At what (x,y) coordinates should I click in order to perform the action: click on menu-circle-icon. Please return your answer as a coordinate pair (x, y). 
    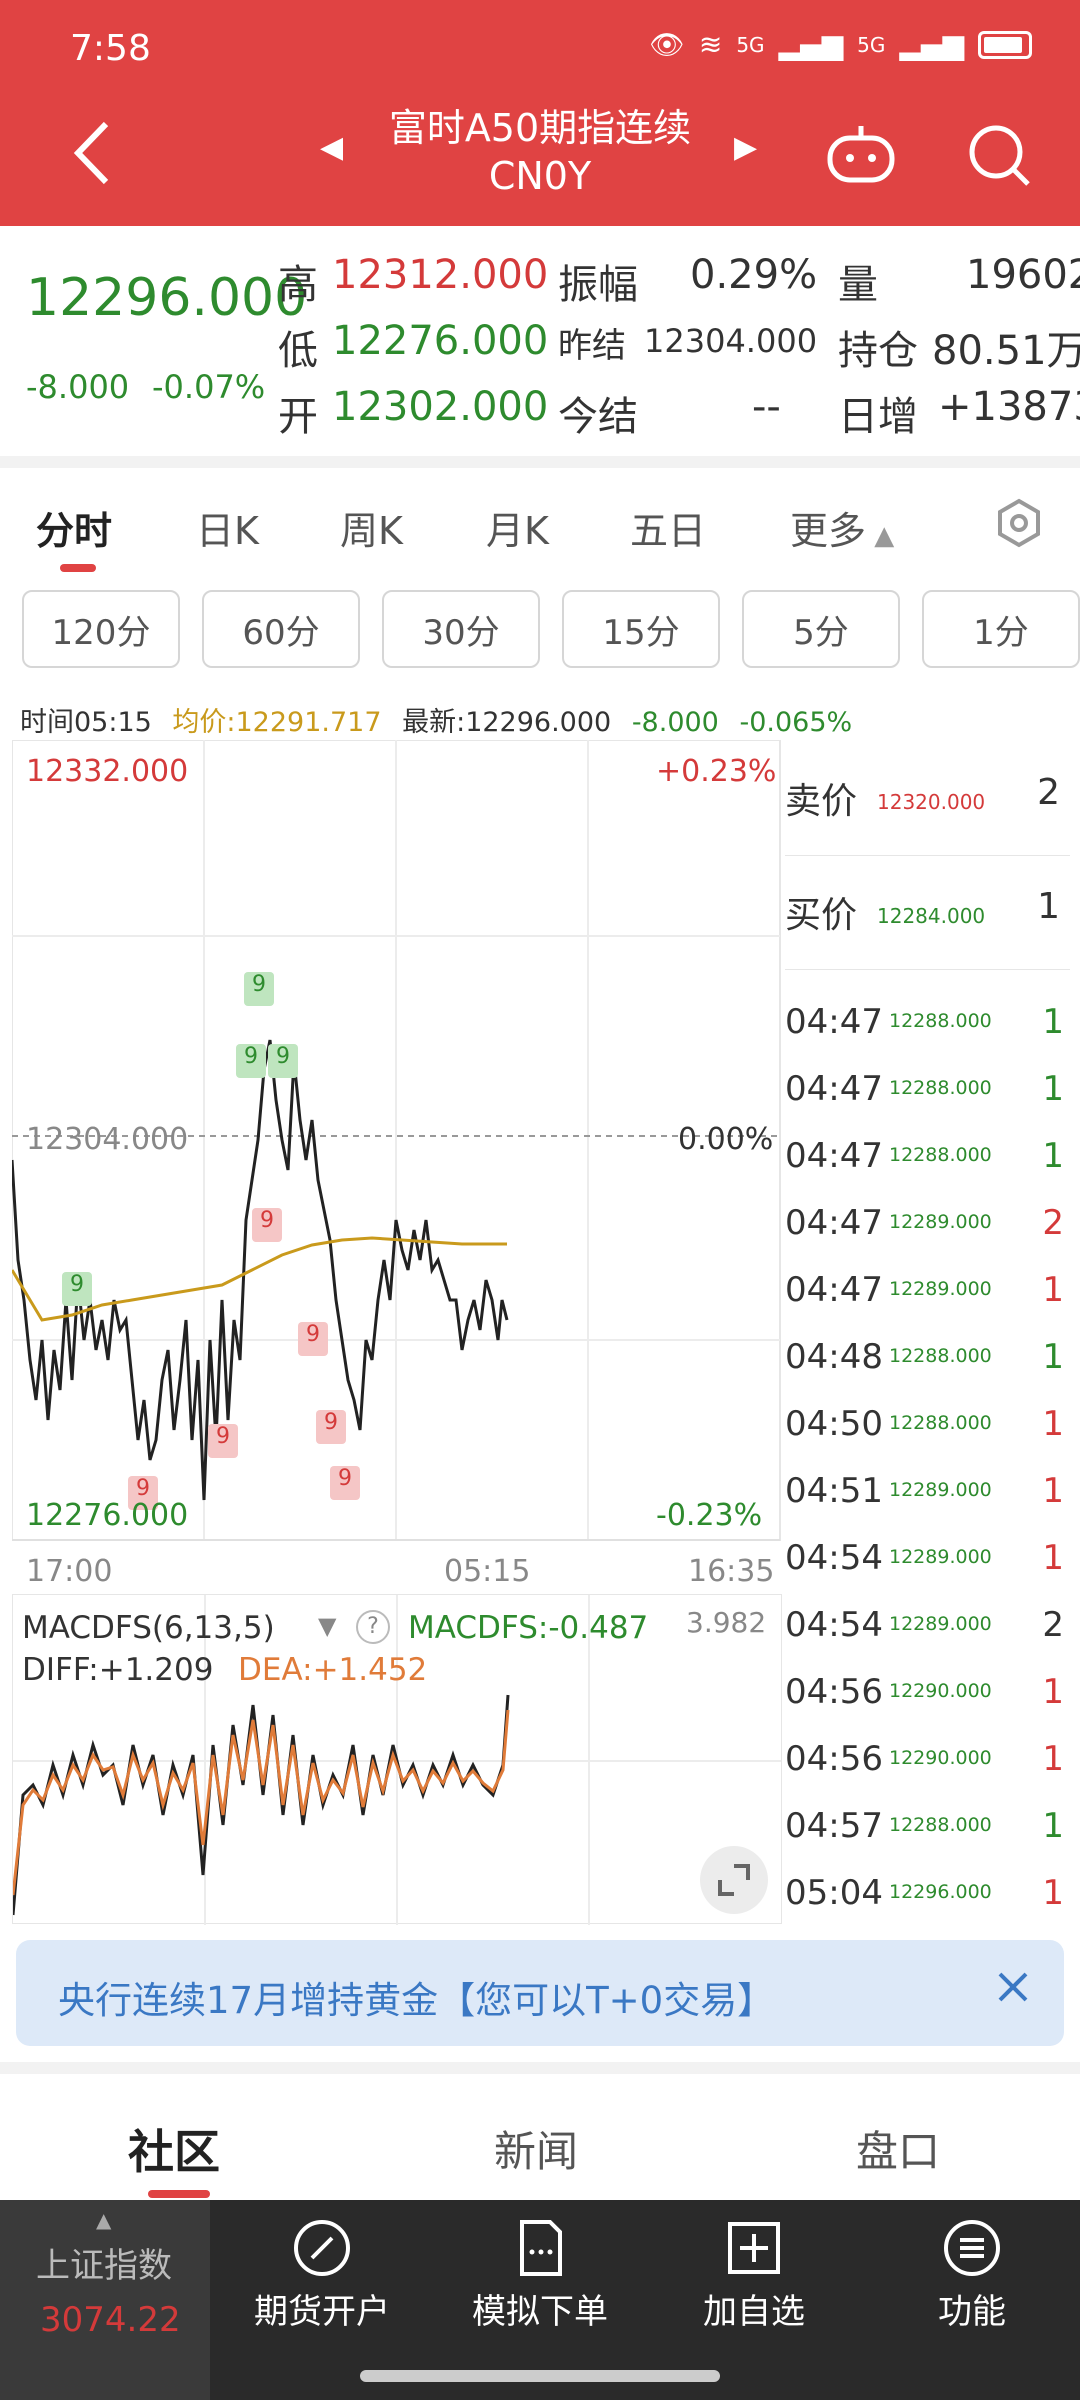
    Looking at the image, I should click on (972, 2248).